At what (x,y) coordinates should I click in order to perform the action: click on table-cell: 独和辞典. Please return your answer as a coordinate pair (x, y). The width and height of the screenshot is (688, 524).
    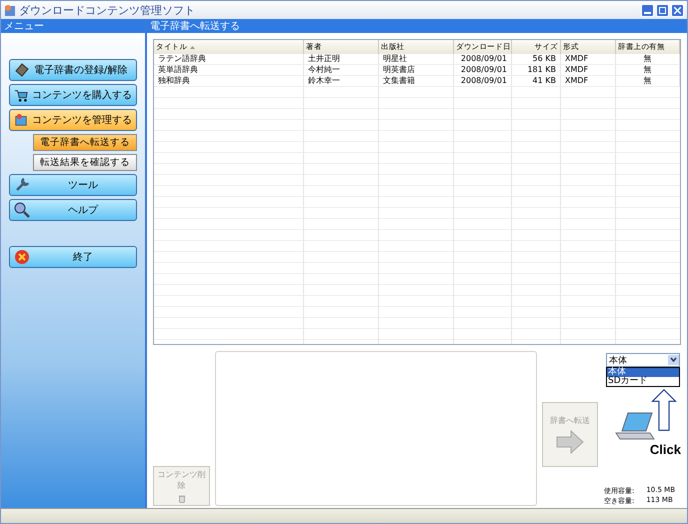
    Looking at the image, I should click on (229, 81).